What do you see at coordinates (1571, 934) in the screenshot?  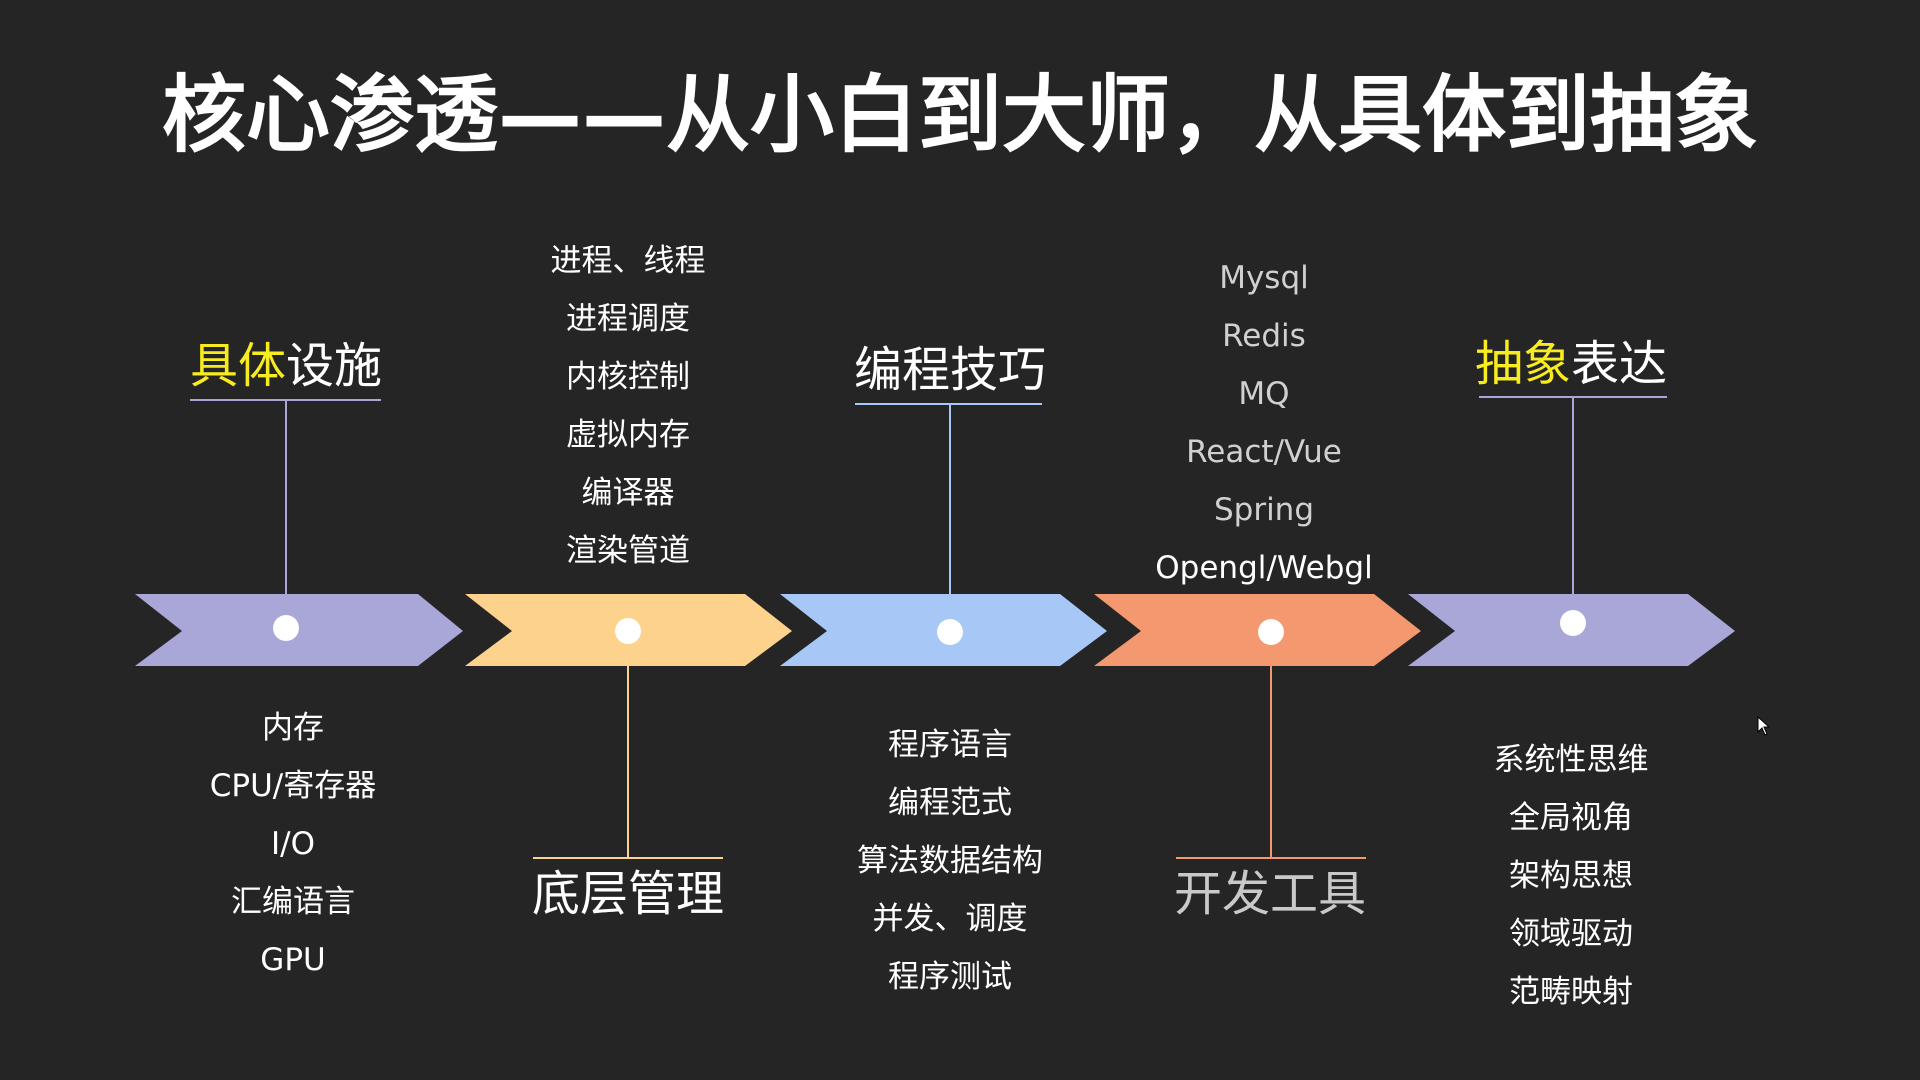 I see `list-item: 领域驱动` at bounding box center [1571, 934].